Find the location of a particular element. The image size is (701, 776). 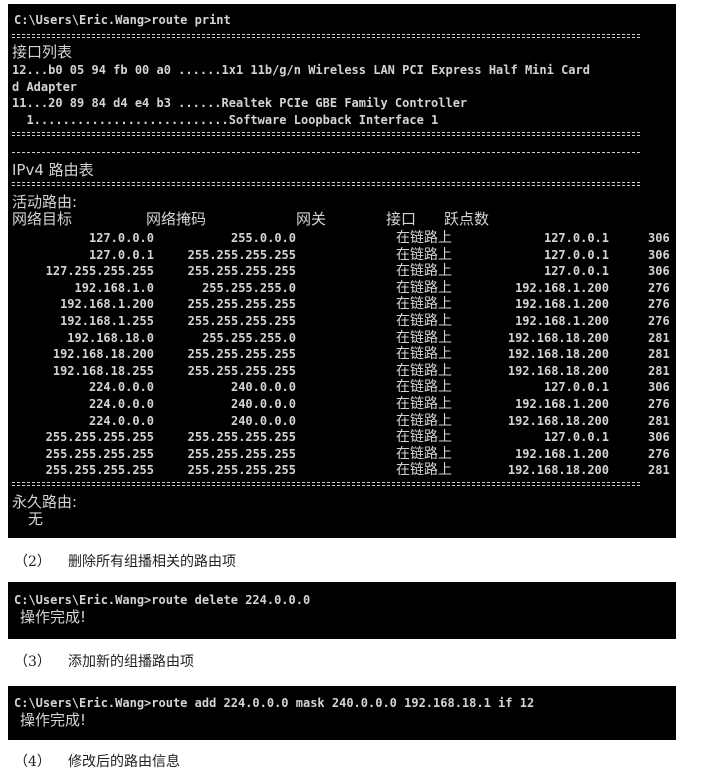

header-mask: 网络掩码 is located at coordinates (176, 219).